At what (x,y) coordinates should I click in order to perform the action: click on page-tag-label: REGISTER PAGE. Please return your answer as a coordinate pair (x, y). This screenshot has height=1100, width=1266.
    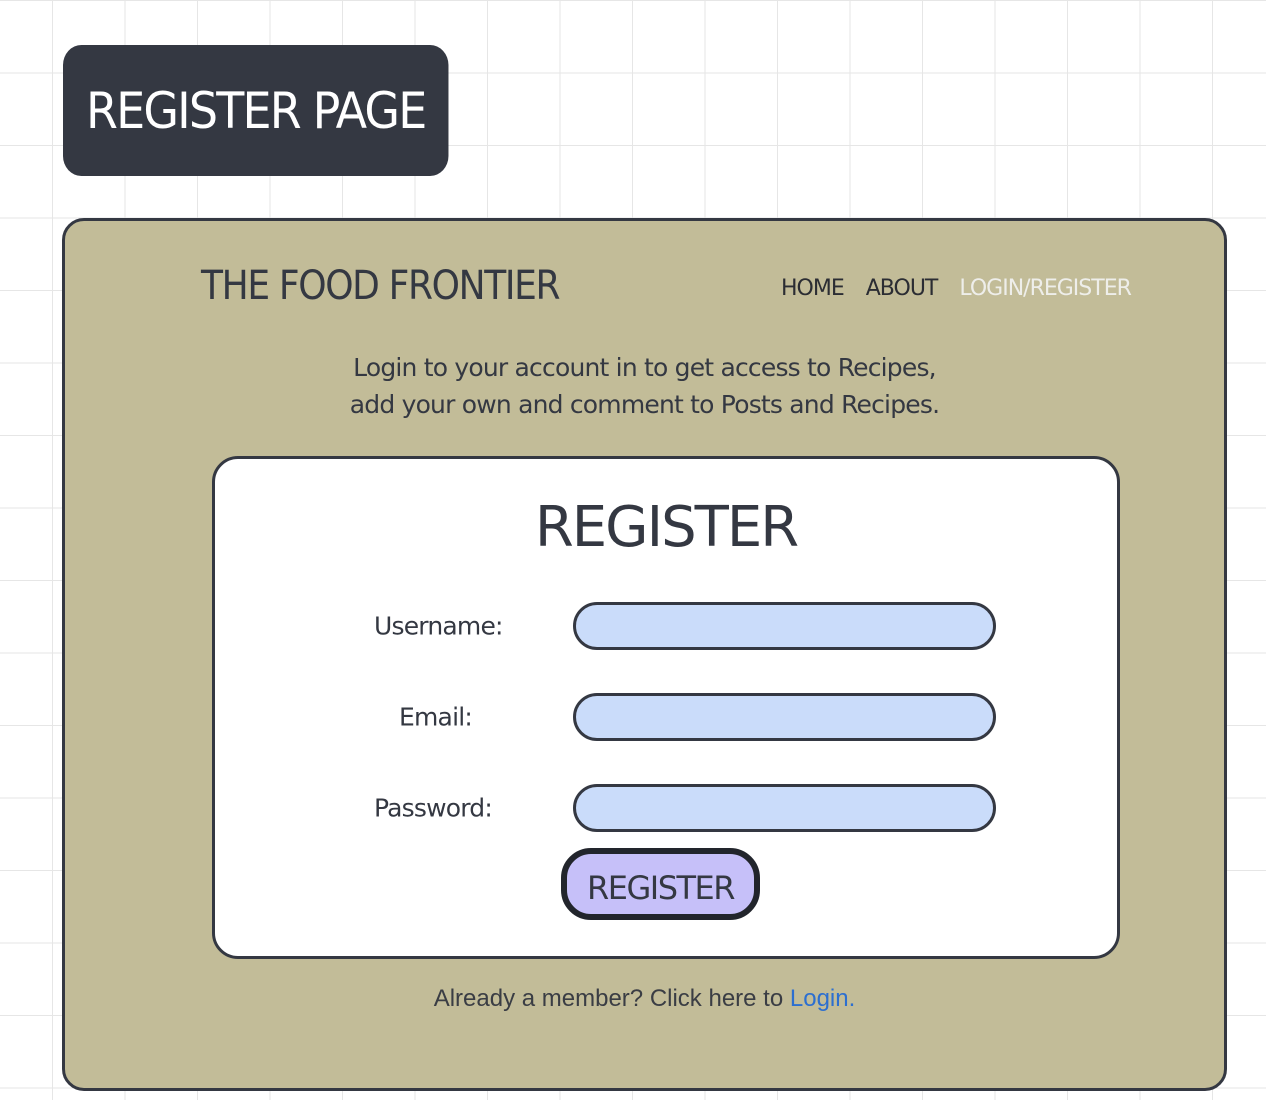
    Looking at the image, I should click on (256, 110).